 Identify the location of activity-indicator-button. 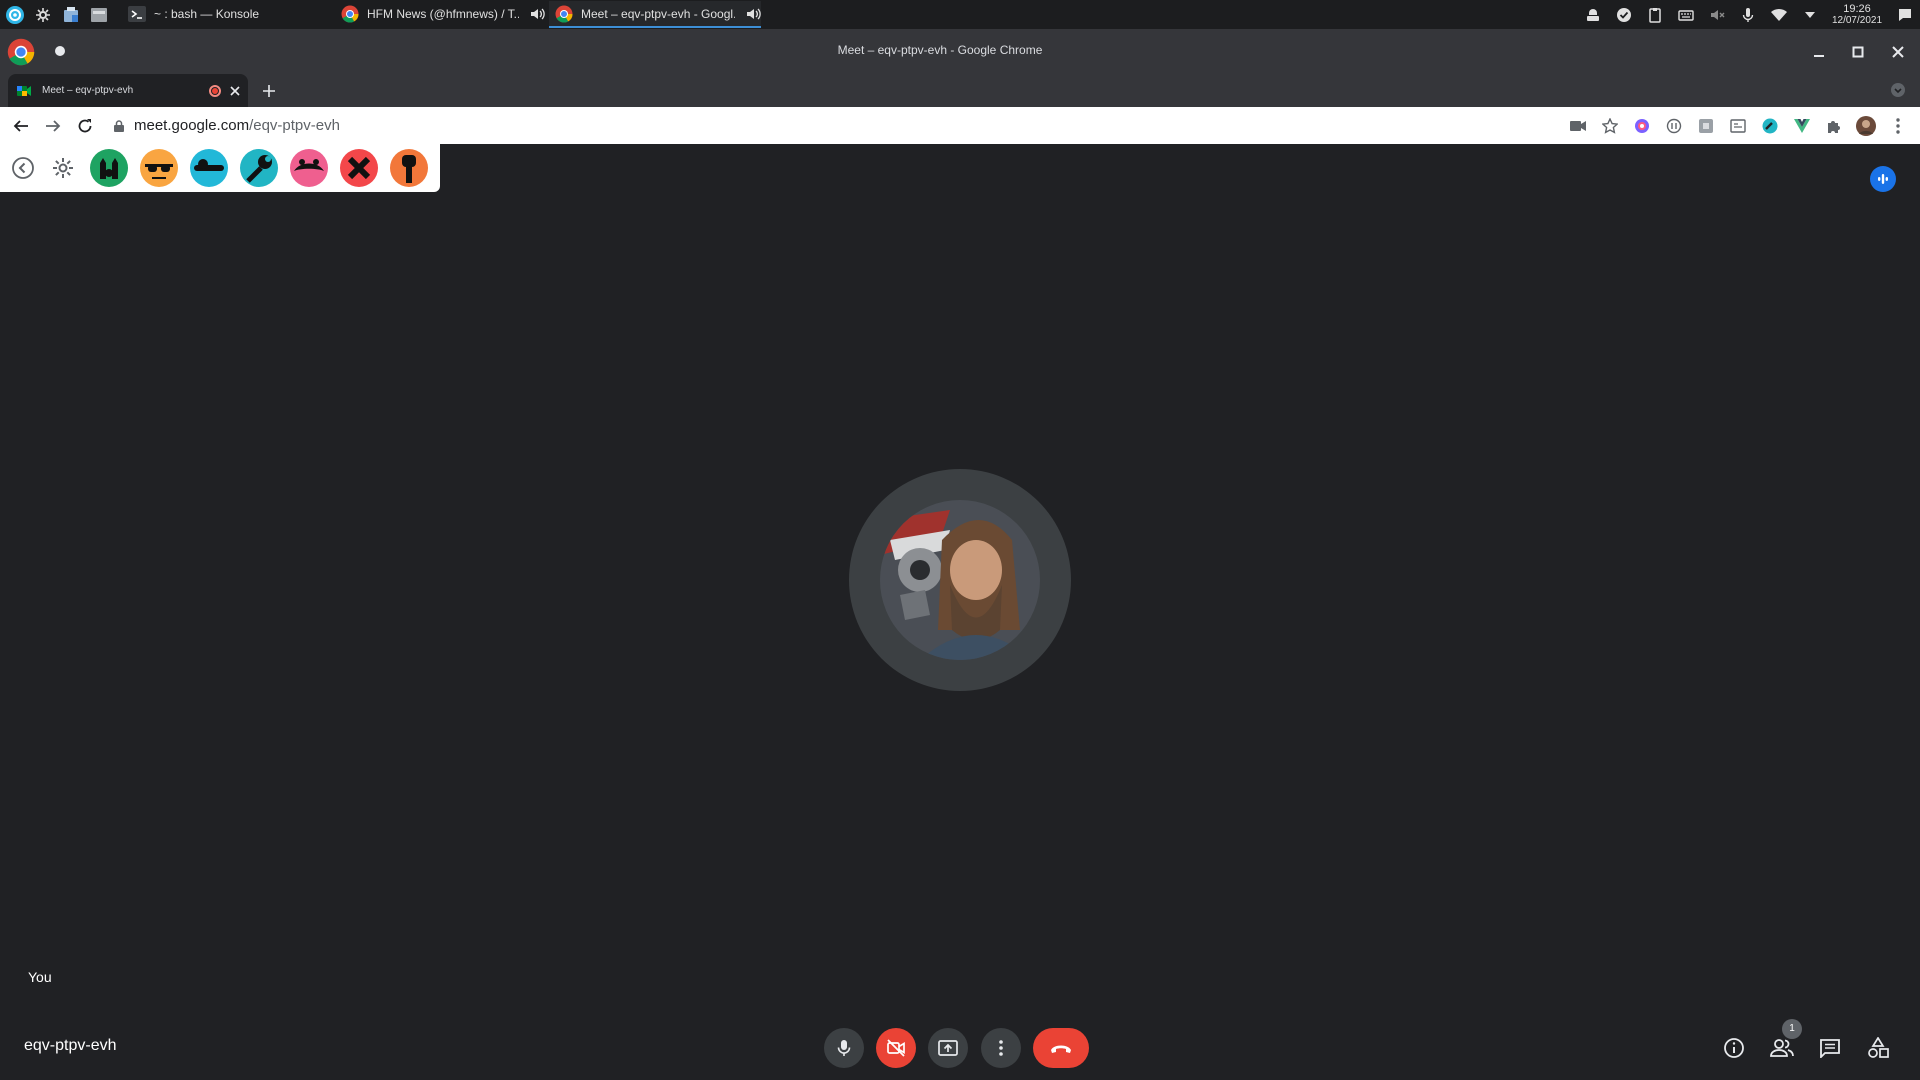
(1883, 179).